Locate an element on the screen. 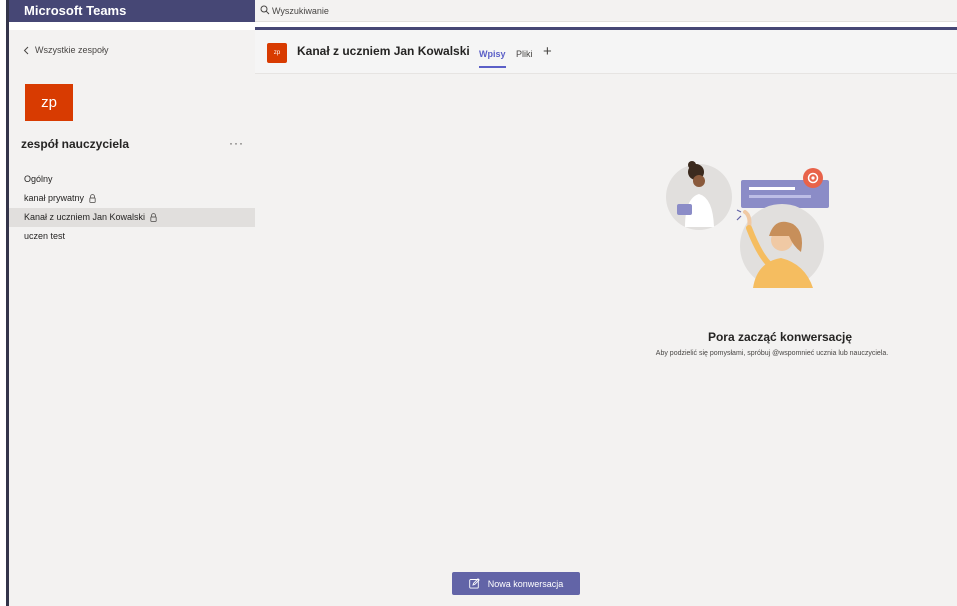 This screenshot has width=957, height=606. back-to-teams-link: Wszystkie zespoły is located at coordinates (66, 50).